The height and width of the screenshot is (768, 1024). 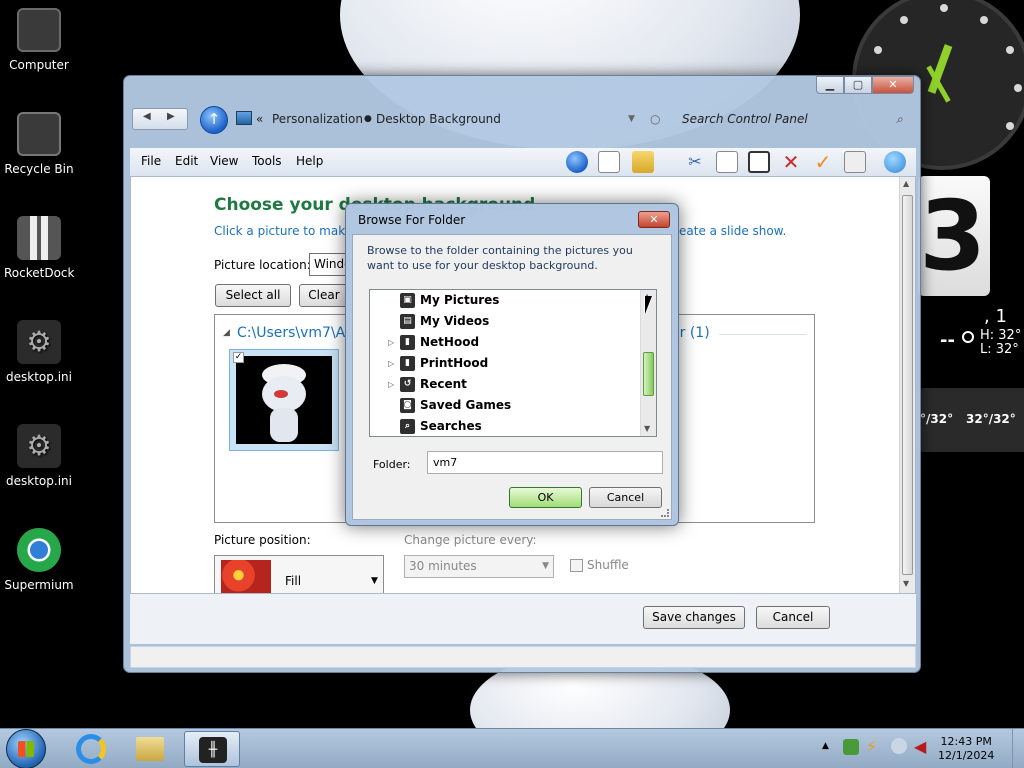 What do you see at coordinates (39, 456) in the screenshot?
I see `desktop-icon-desktop-ini-2: ⚙ desktop.ini` at bounding box center [39, 456].